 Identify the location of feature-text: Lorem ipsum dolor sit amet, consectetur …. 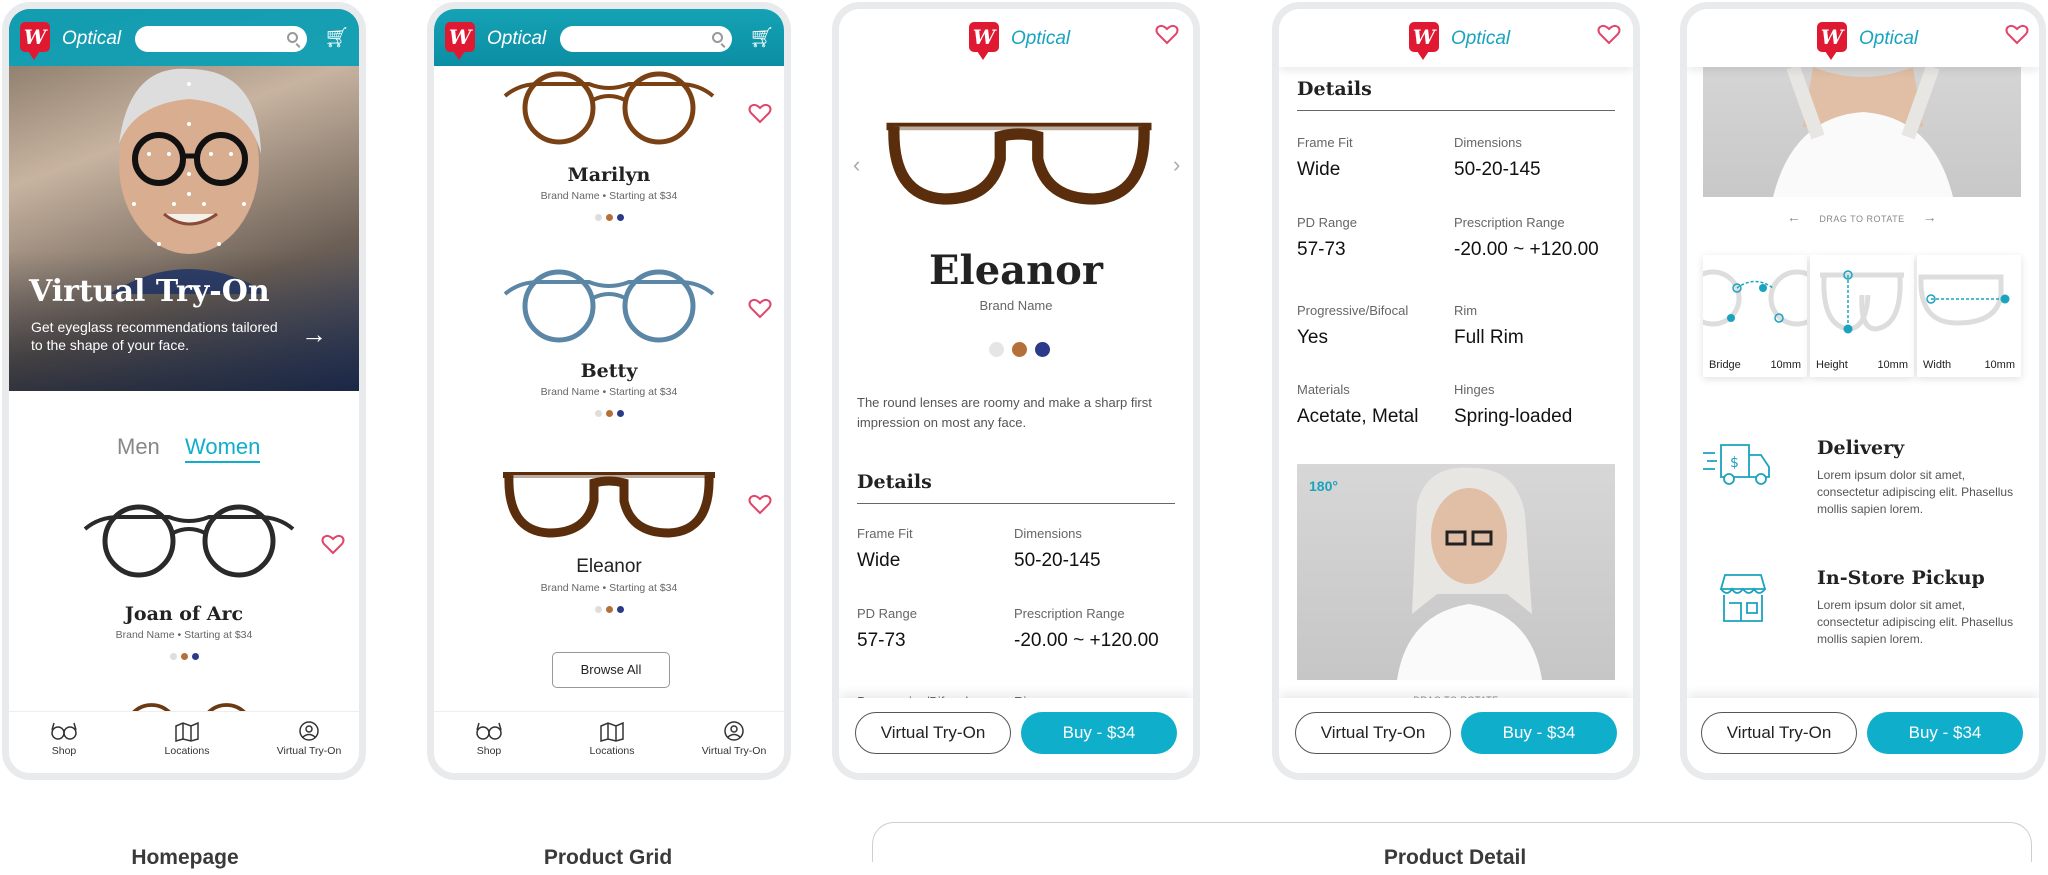
(1915, 622).